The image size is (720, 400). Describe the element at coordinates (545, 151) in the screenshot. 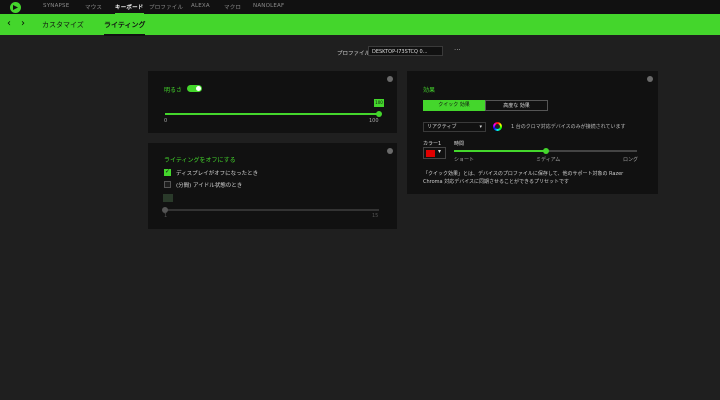

I see `duration-slider-thumb` at that location.